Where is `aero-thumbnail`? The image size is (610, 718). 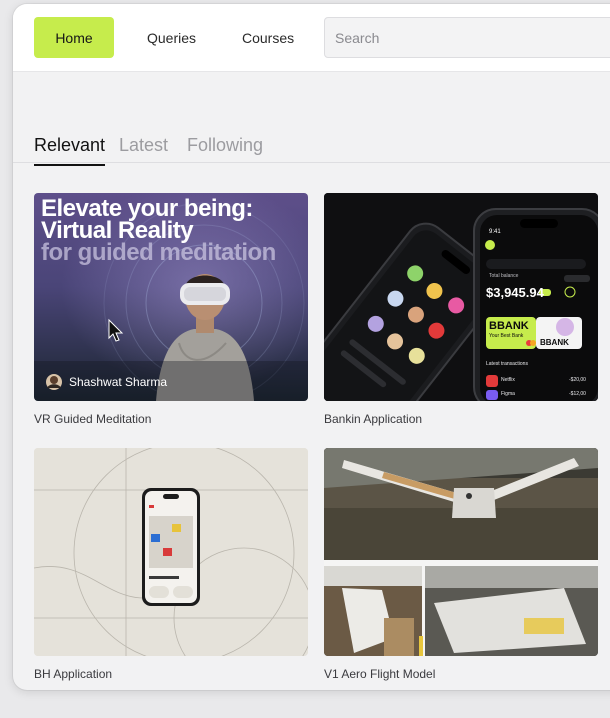
aero-thumbnail is located at coordinates (461, 552).